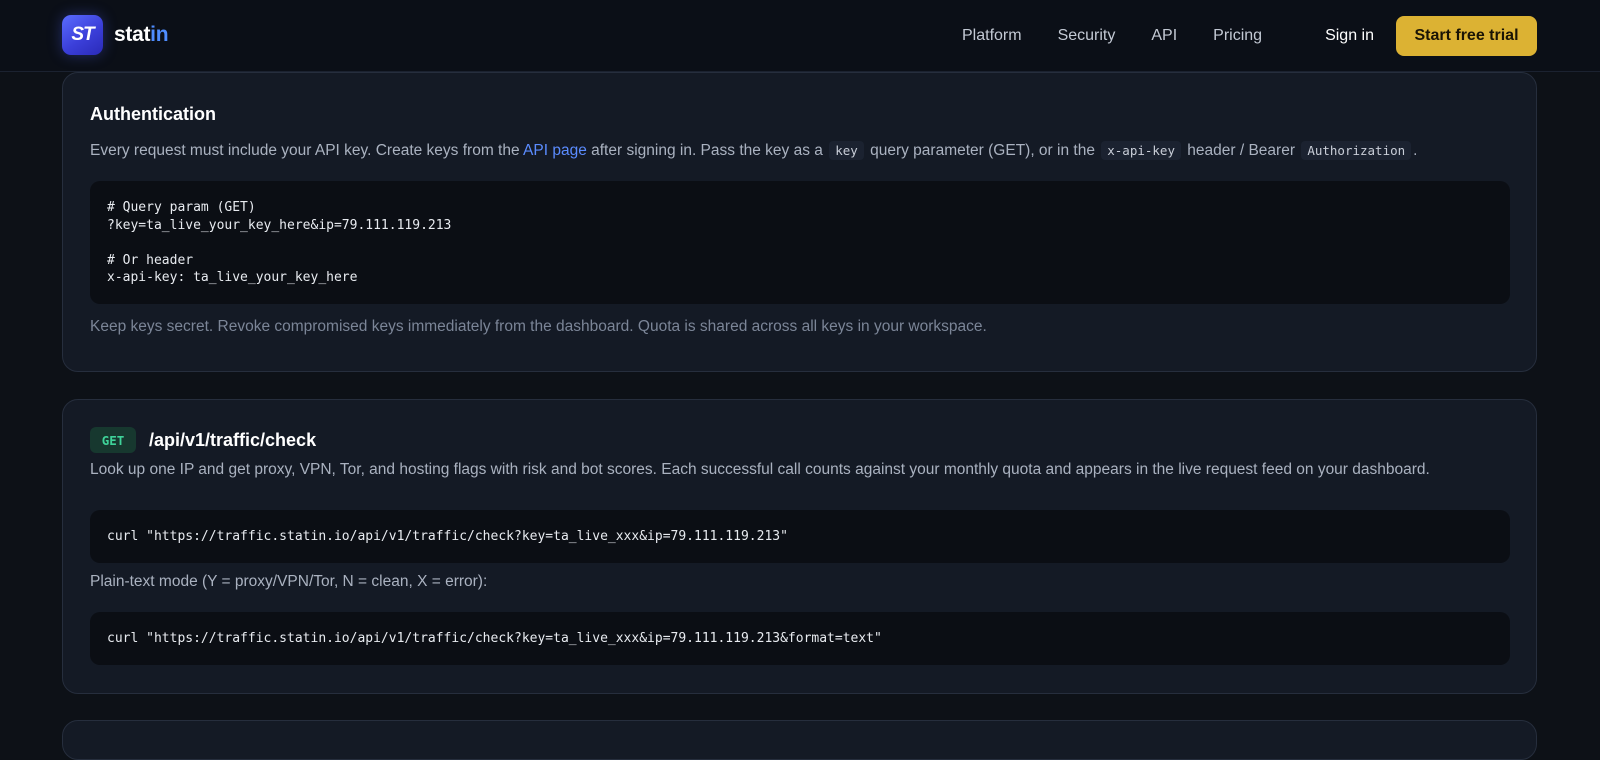 The height and width of the screenshot is (760, 1600). Describe the element at coordinates (1415, 150) in the screenshot. I see `auth-intro-text-5: .` at that location.